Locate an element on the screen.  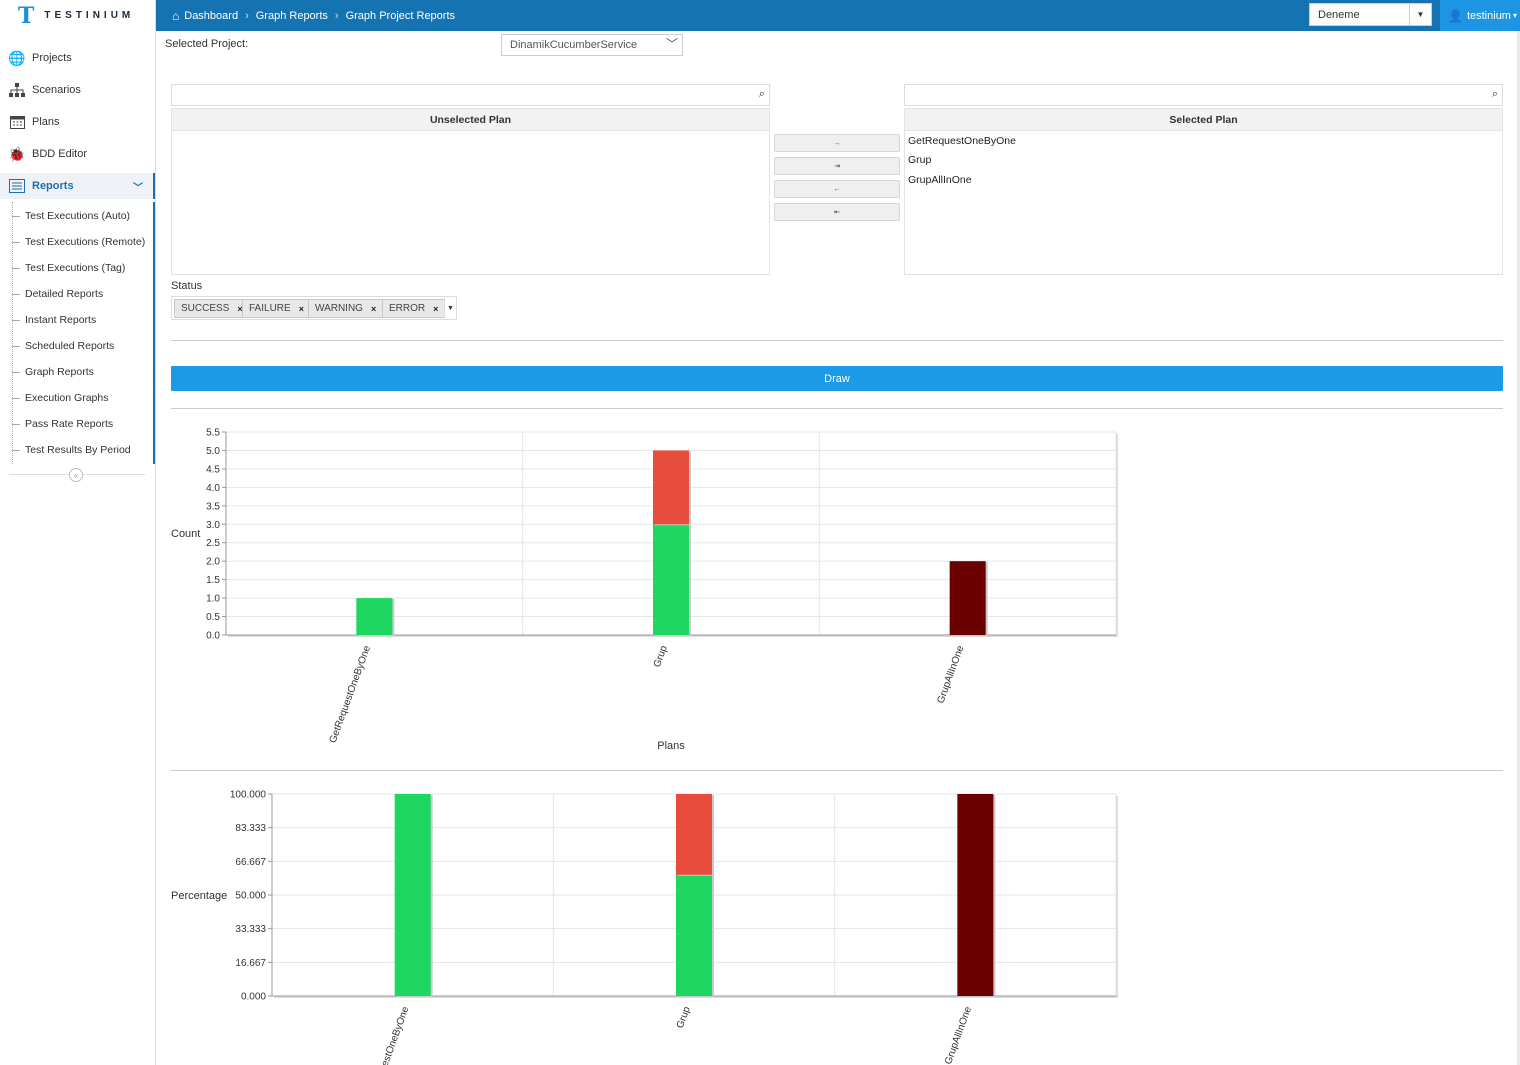
sidebar-item-reports: Reports ﹀ is located at coordinates (77, 186).